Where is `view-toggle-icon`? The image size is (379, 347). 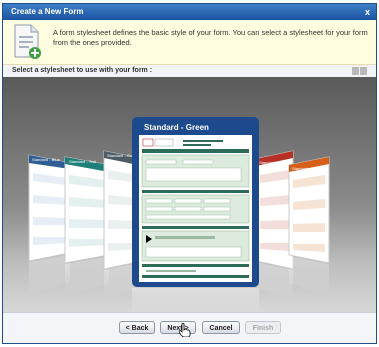 view-toggle-icon is located at coordinates (361, 71).